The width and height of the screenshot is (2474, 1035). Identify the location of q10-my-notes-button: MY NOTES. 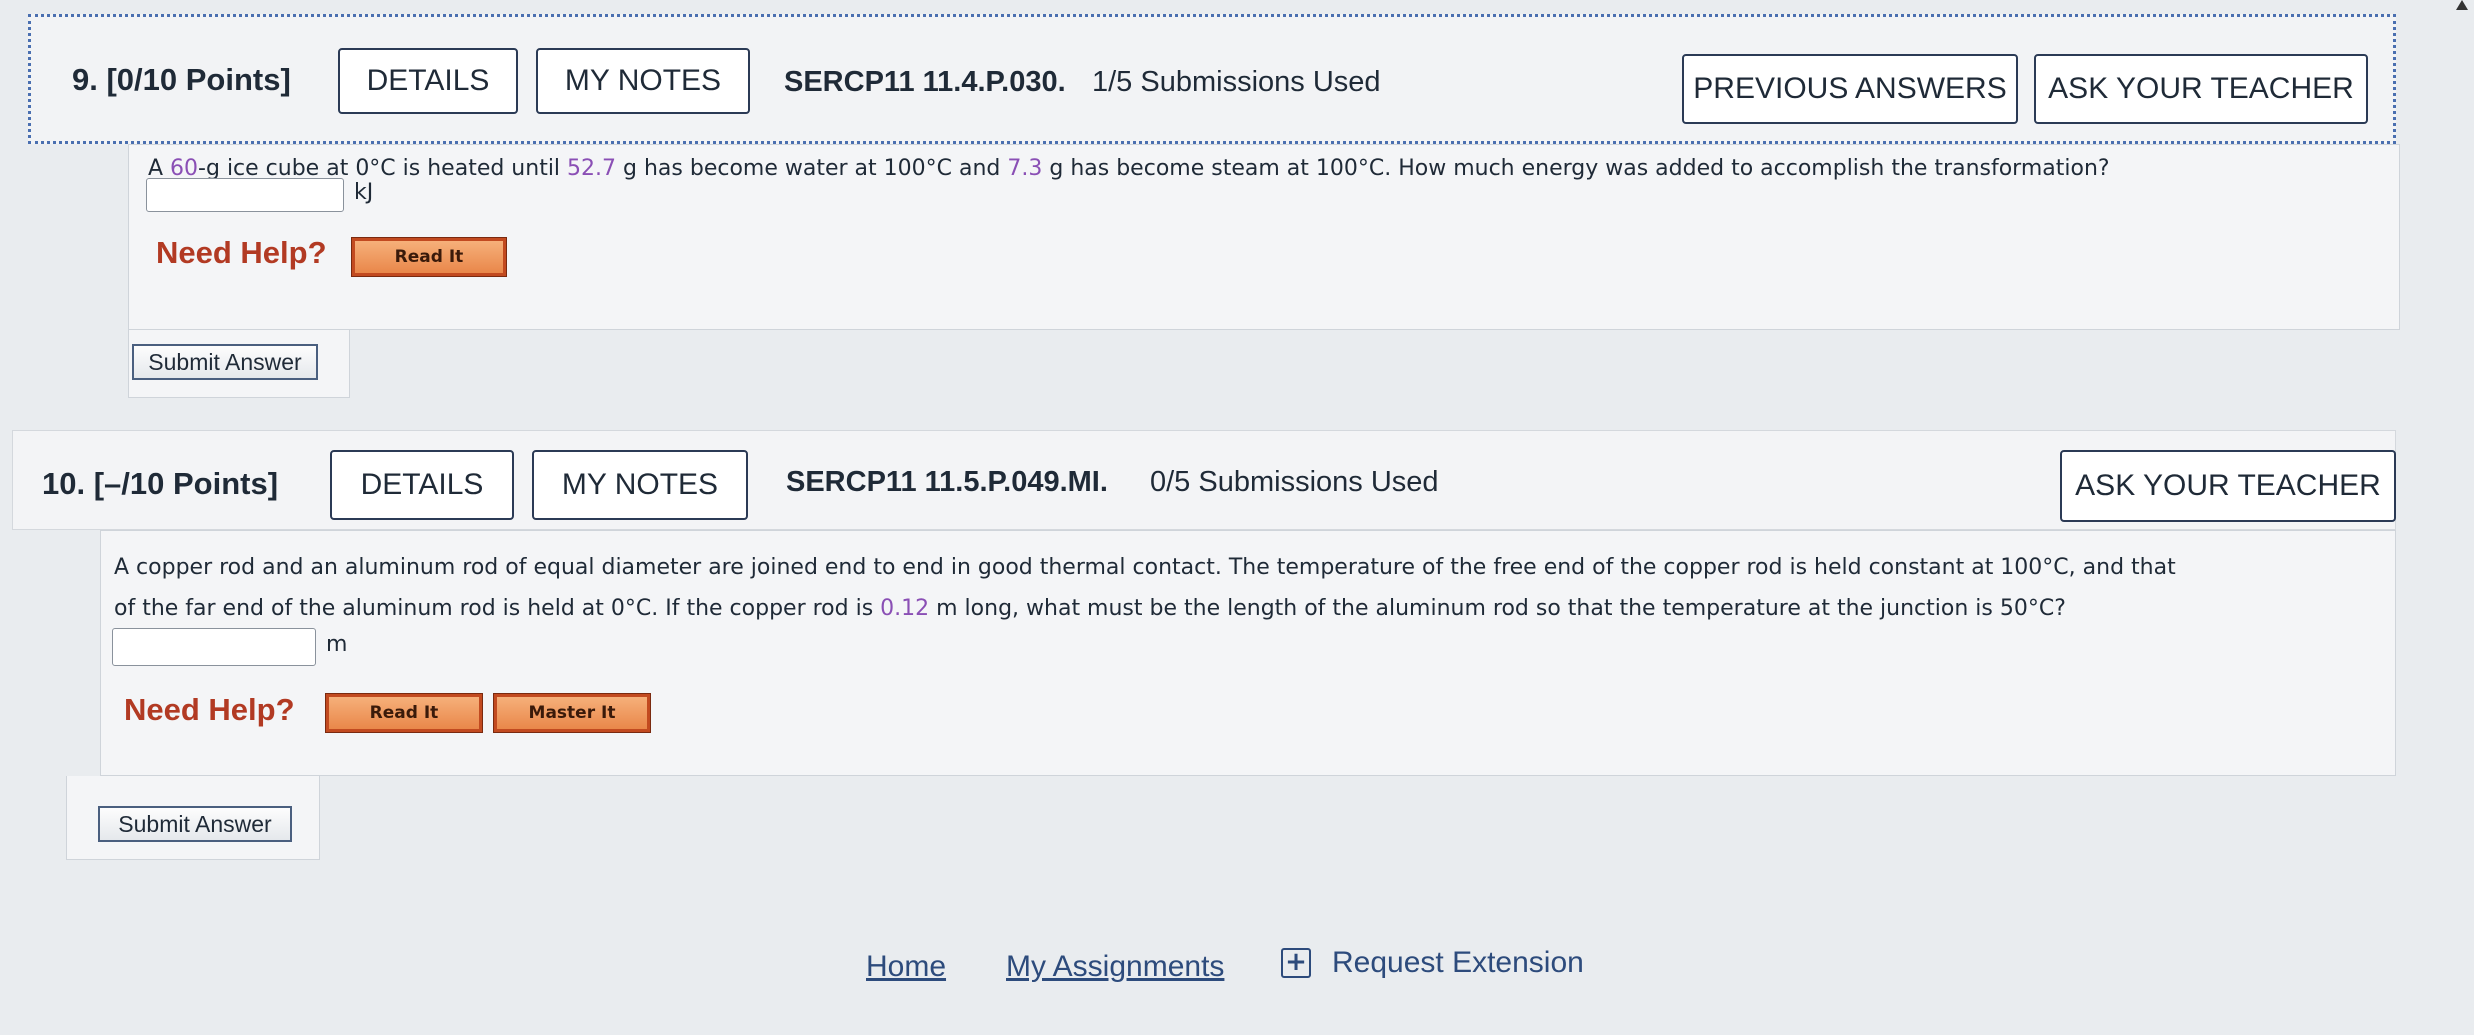
(640, 485).